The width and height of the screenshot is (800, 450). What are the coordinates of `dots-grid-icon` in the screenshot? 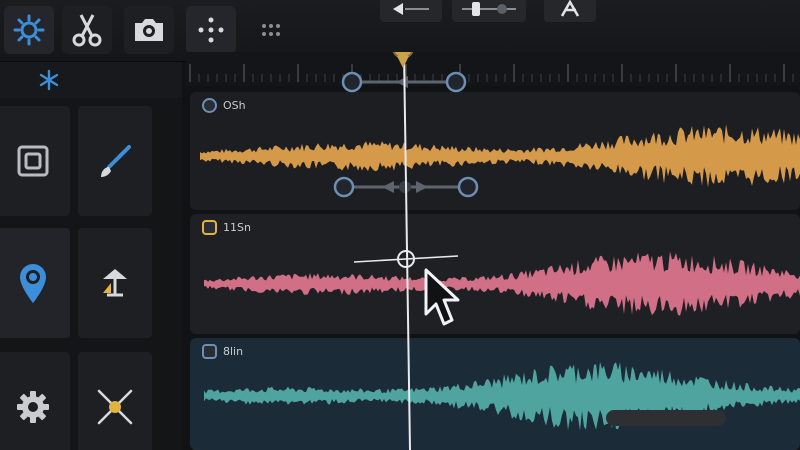 It's located at (211, 30).